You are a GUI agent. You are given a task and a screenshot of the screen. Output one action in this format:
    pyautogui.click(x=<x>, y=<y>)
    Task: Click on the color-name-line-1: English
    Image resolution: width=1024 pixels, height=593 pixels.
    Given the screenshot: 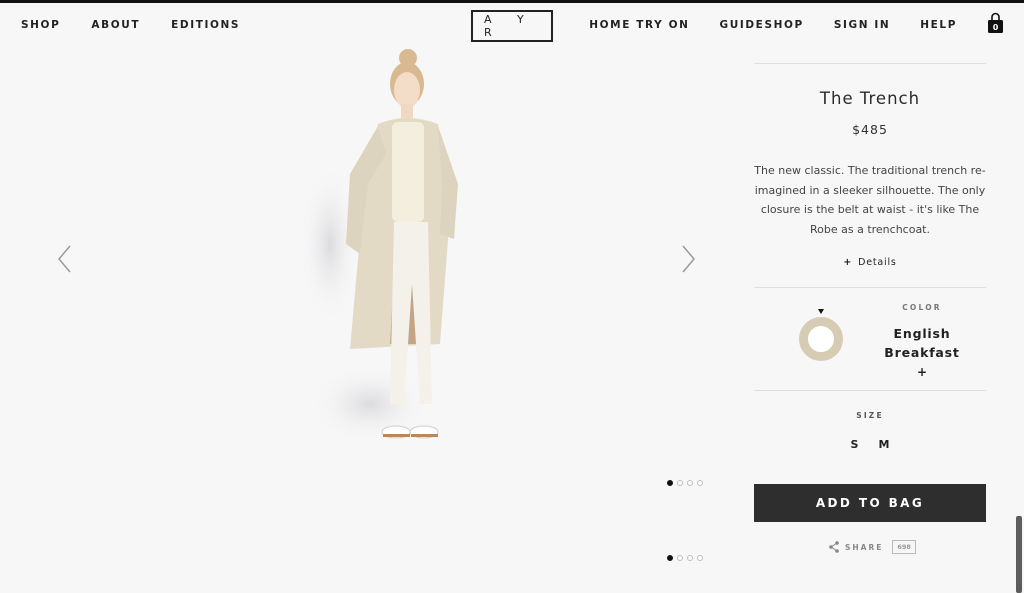 What is the action you would take?
    pyautogui.click(x=922, y=333)
    